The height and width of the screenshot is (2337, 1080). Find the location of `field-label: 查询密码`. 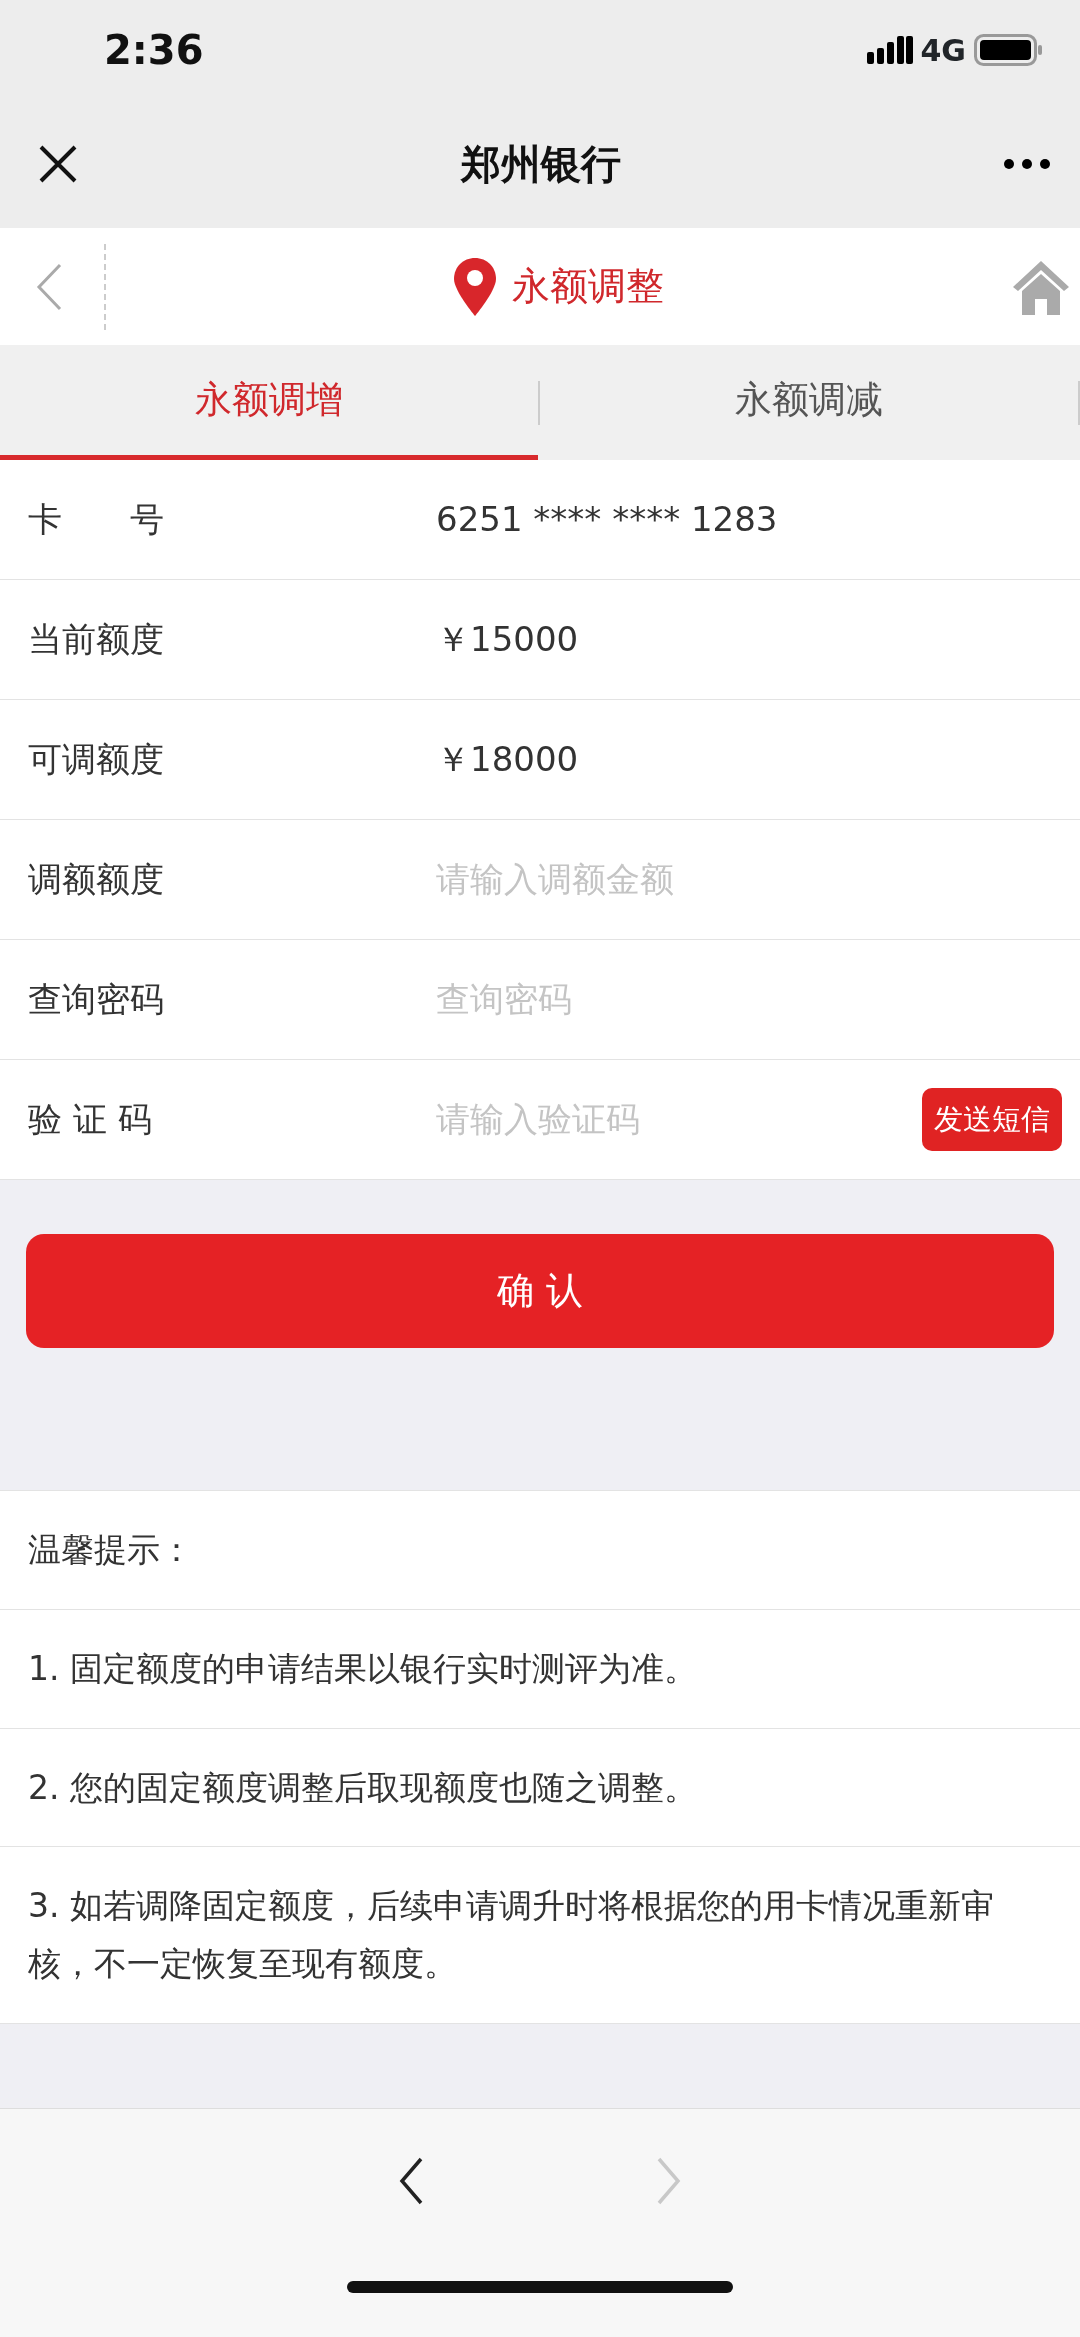

field-label: 查询密码 is located at coordinates (96, 999).